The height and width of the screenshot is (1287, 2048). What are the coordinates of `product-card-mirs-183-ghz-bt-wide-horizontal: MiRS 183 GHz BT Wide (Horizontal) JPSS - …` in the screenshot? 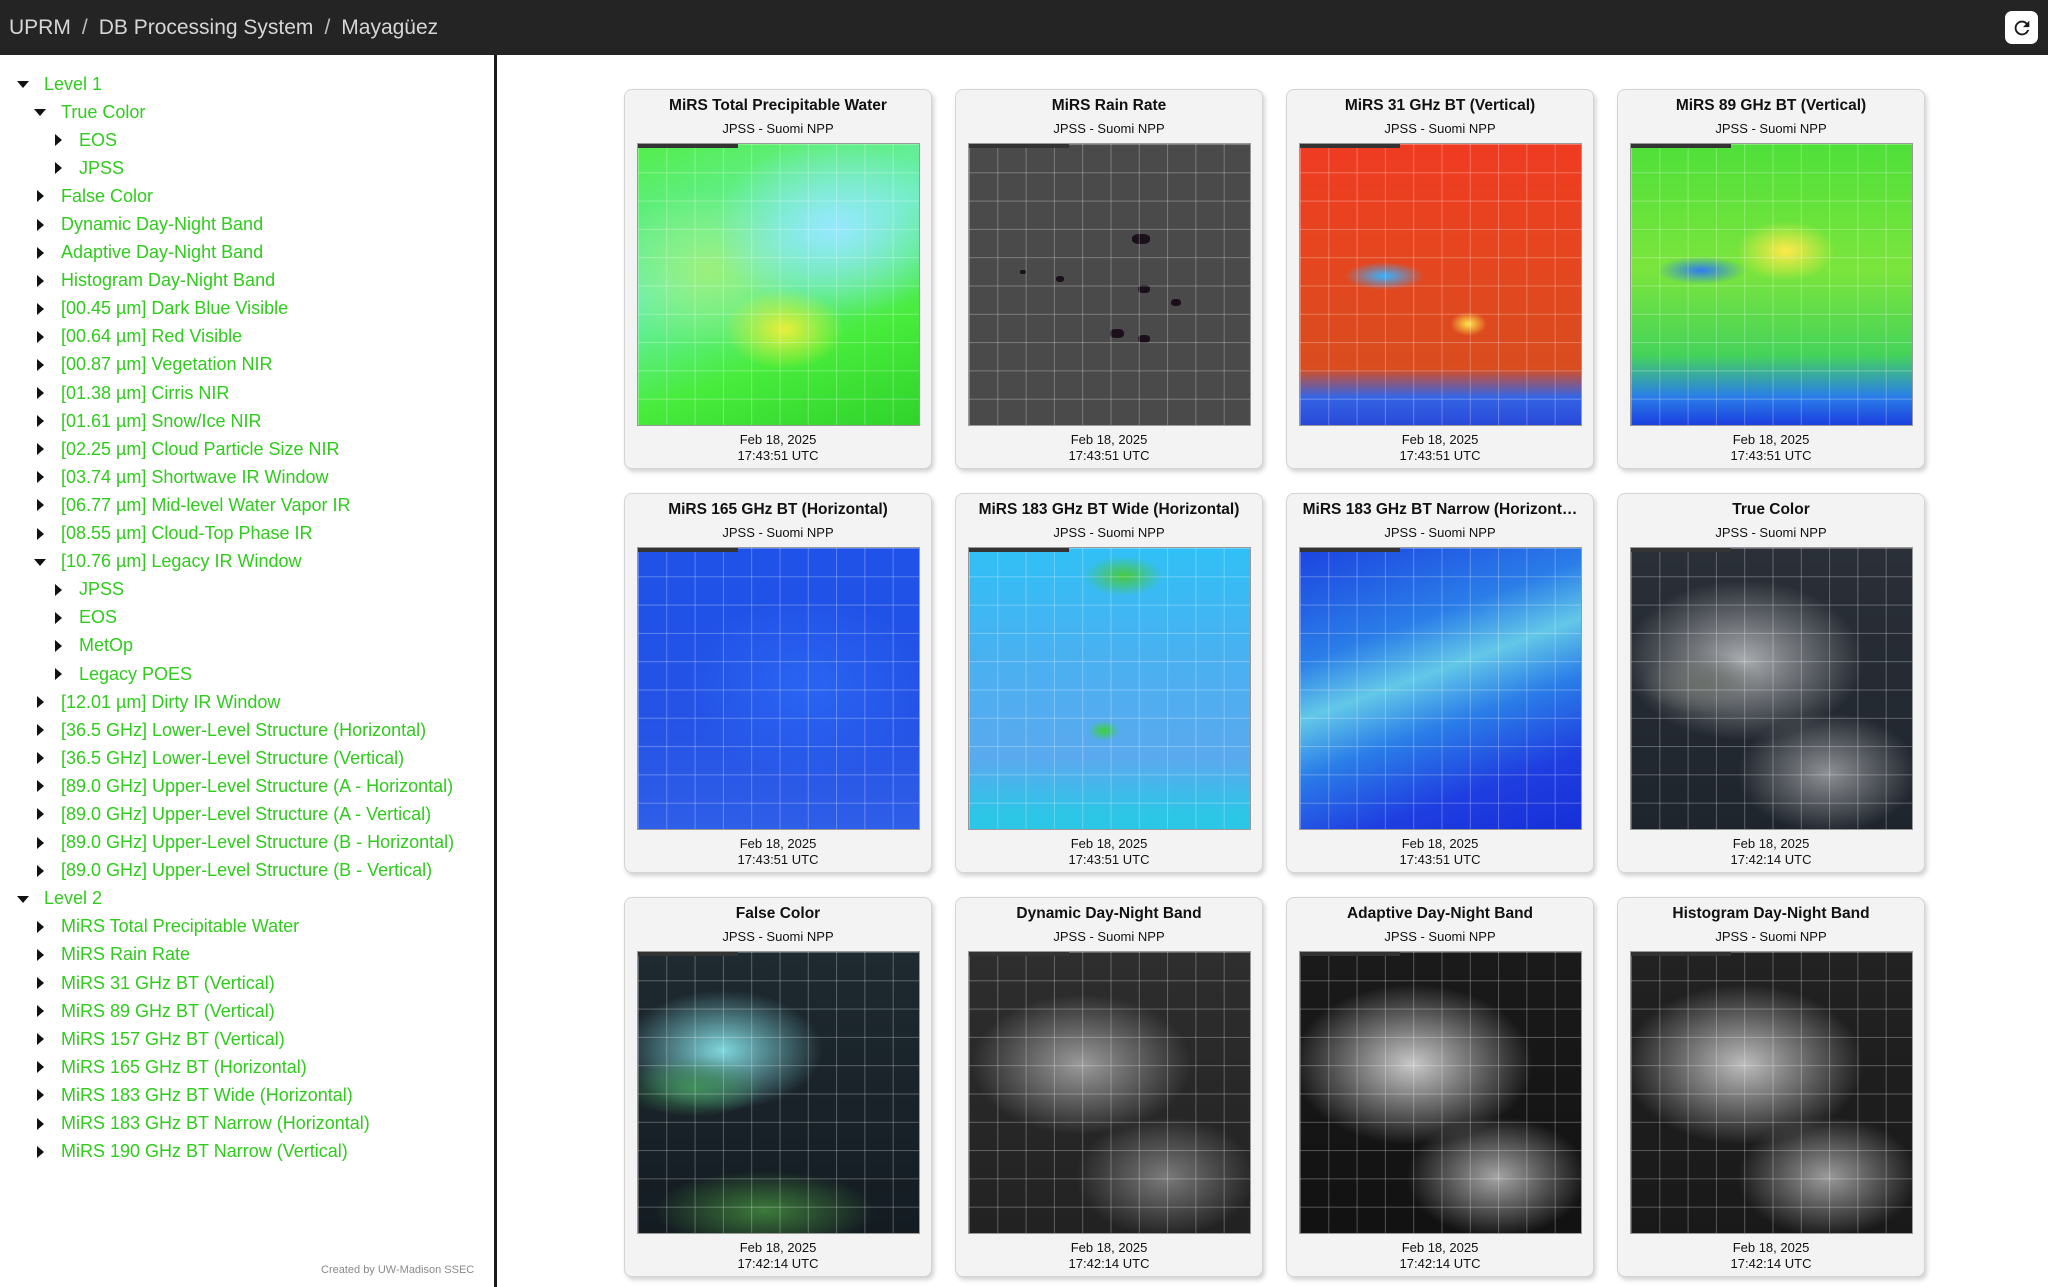 It's located at (1109, 683).